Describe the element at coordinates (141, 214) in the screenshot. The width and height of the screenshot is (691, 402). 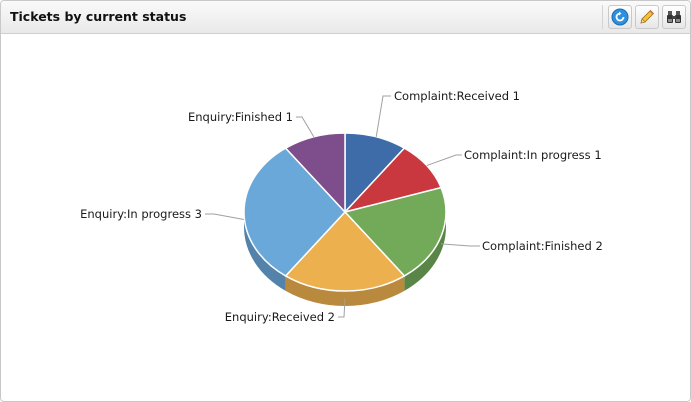
I see `slice-label: Enquiry:In progress 3` at that location.